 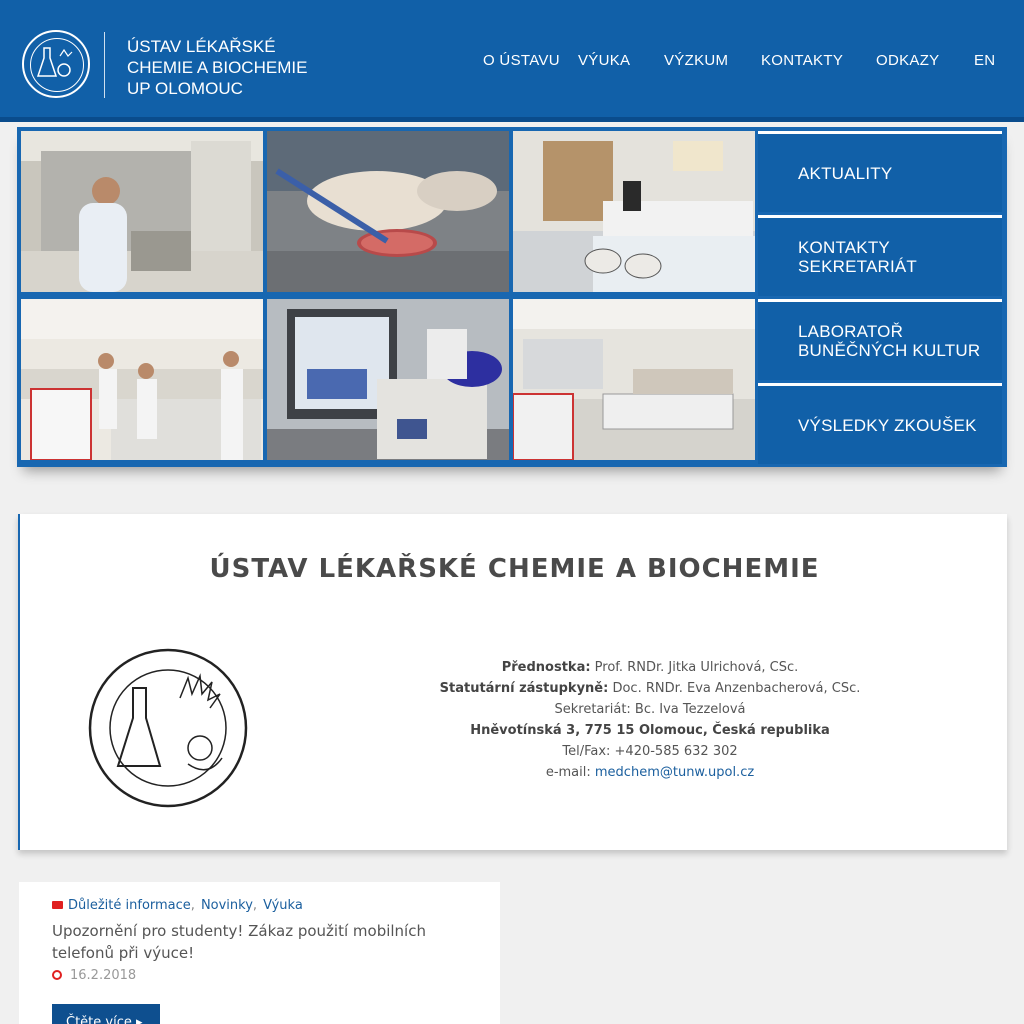 What do you see at coordinates (103, 975) in the screenshot?
I see `post-date: 16.2.2018` at bounding box center [103, 975].